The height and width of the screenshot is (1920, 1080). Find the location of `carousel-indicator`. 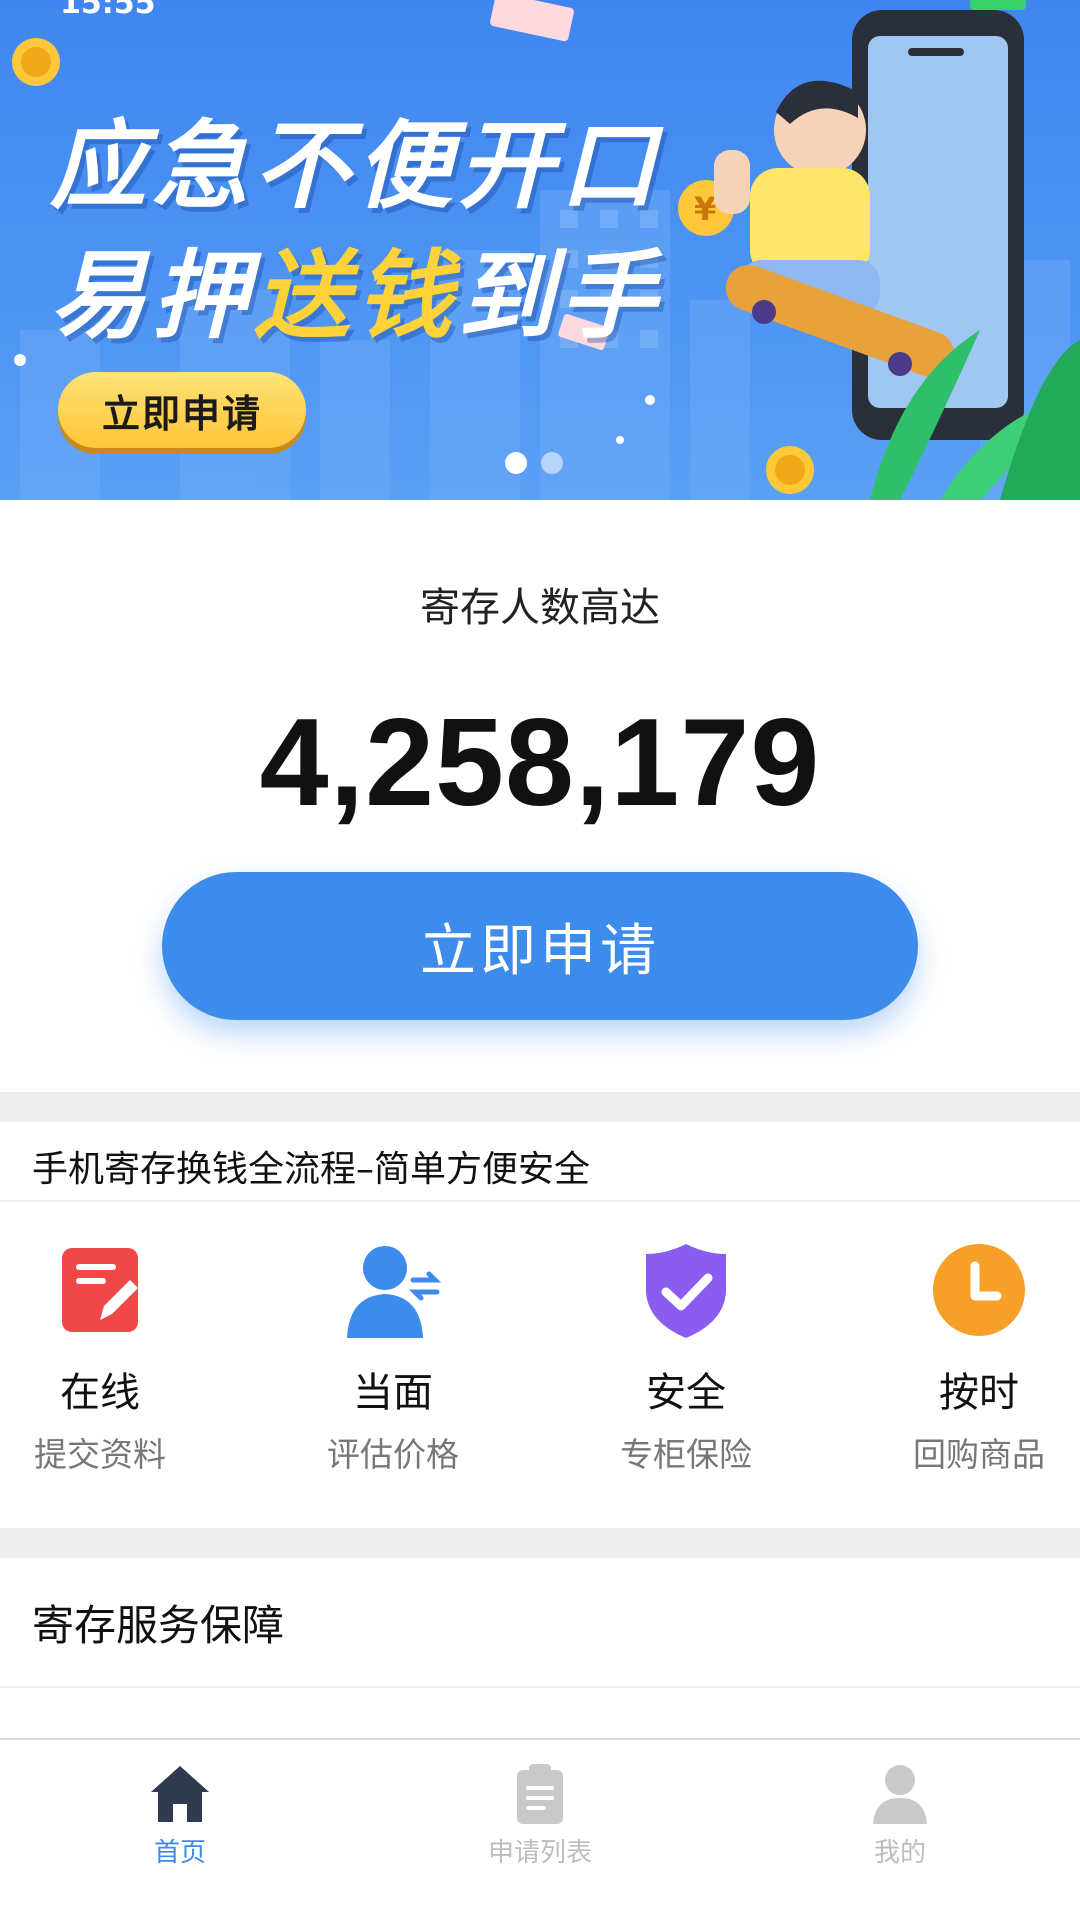

carousel-indicator is located at coordinates (534, 463).